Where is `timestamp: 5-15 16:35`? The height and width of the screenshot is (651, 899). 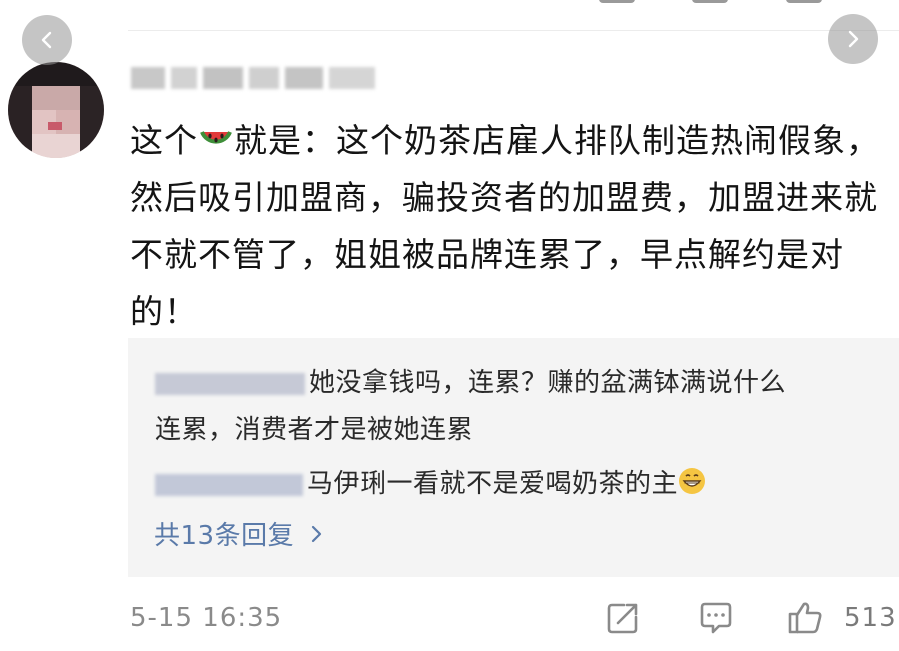 timestamp: 5-15 16:35 is located at coordinates (206, 618).